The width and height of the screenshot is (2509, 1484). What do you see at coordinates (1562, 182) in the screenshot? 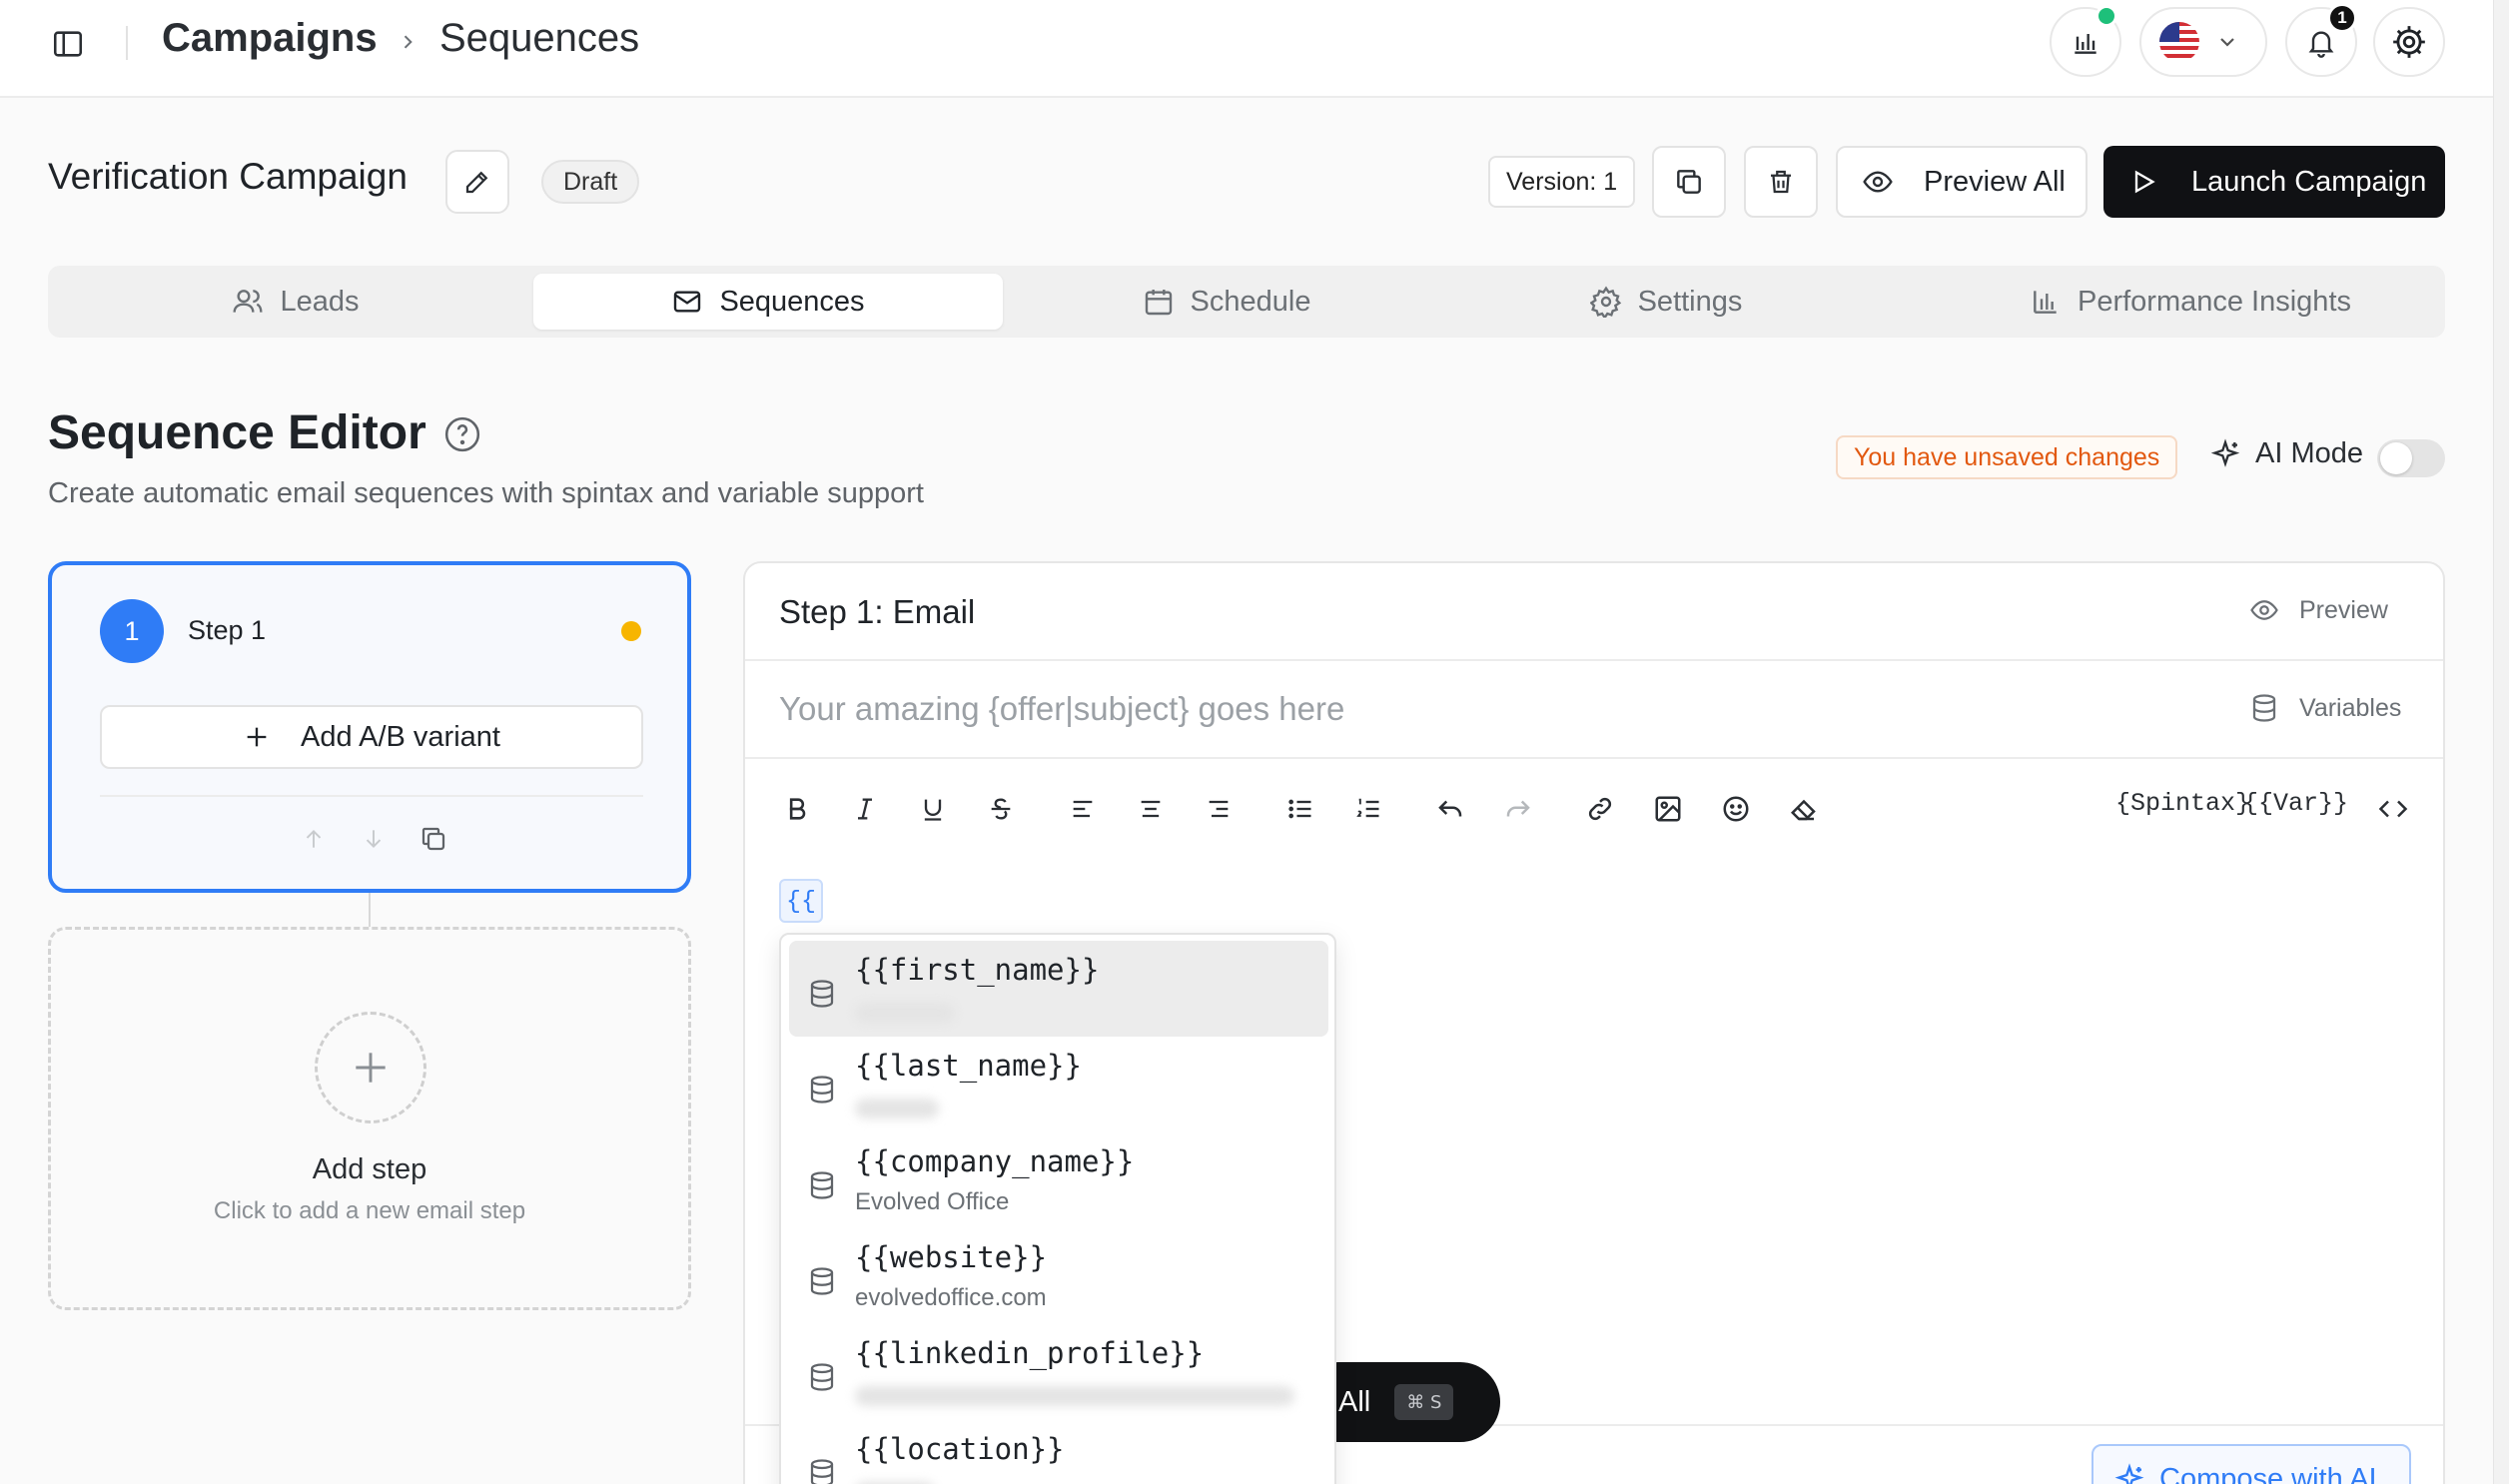
I see `version-selector: Version: 1` at bounding box center [1562, 182].